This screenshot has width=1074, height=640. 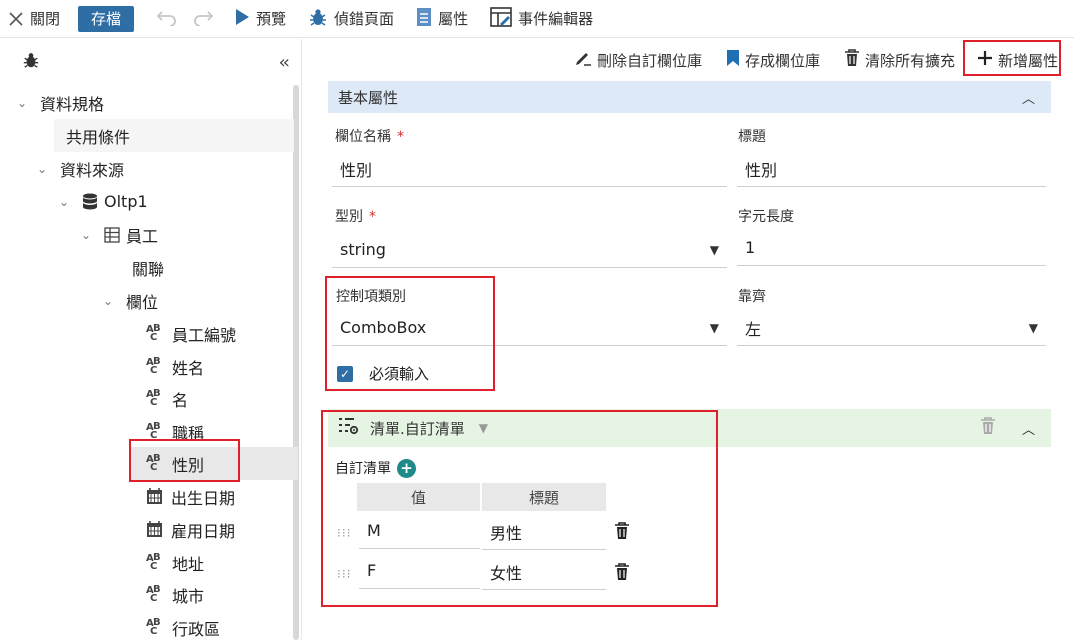 I want to click on redo-button, so click(x=203, y=19).